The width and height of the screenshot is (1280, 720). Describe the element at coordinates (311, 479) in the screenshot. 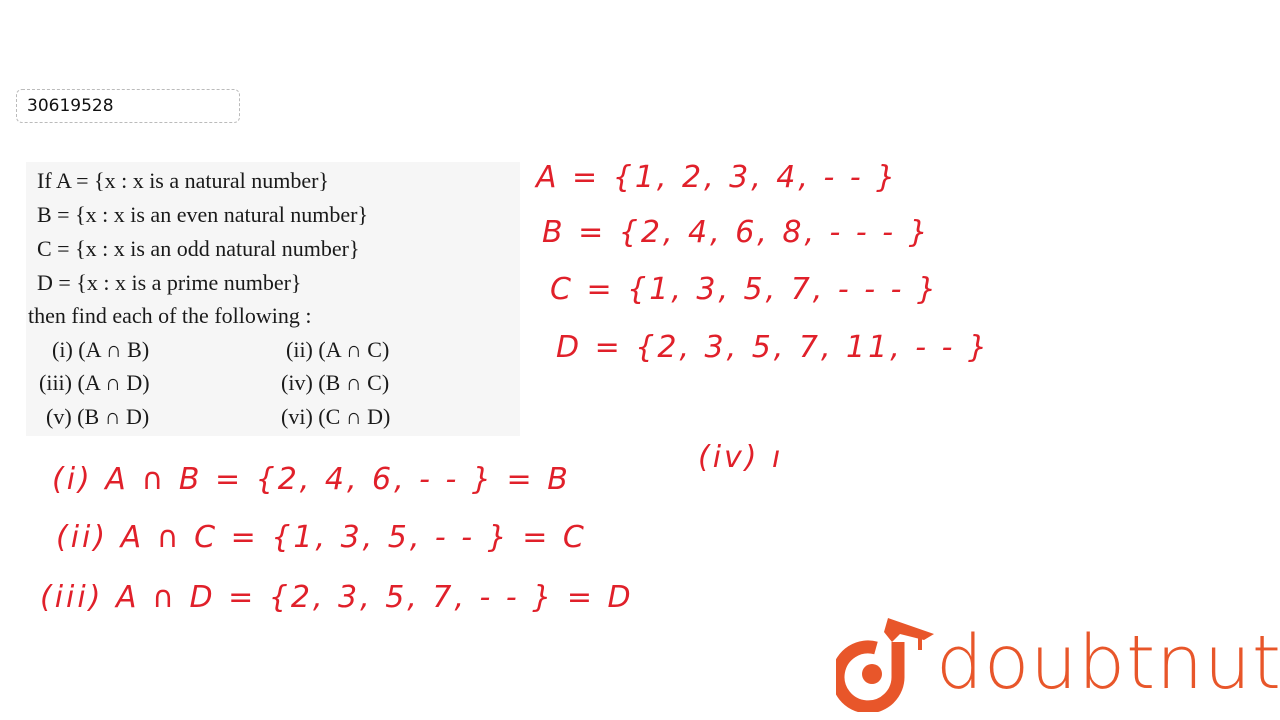

I see `handwritten-answer-i: (i) A ∩ B = {2, 4, 6, - - } = B` at that location.